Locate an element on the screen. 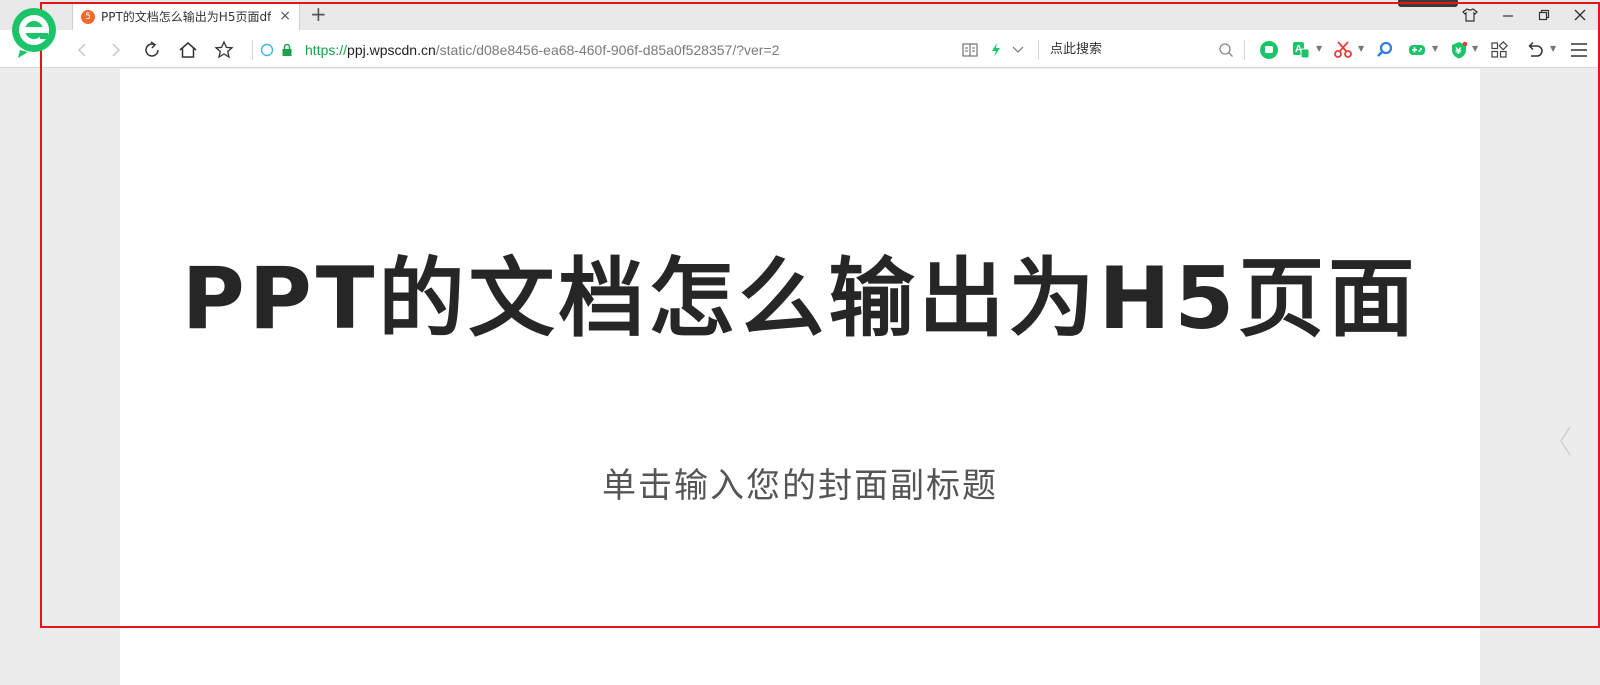 The image size is (1600, 685). search-icon is located at coordinates (1226, 50).